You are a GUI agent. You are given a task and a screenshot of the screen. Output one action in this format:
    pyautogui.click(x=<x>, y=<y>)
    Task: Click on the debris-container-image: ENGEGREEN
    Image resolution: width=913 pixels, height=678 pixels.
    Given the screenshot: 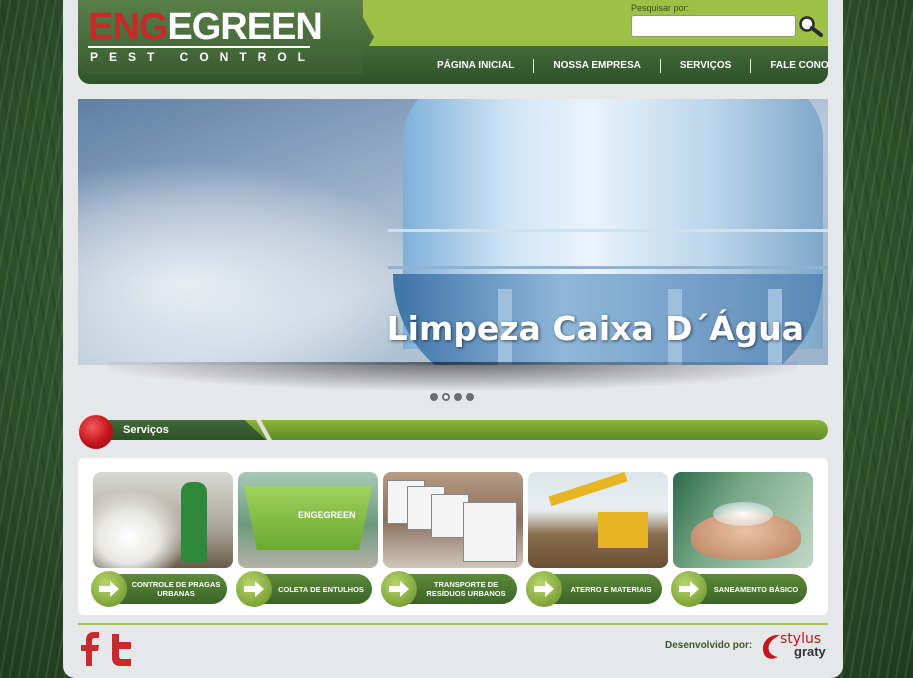 What is the action you would take?
    pyautogui.click(x=308, y=520)
    